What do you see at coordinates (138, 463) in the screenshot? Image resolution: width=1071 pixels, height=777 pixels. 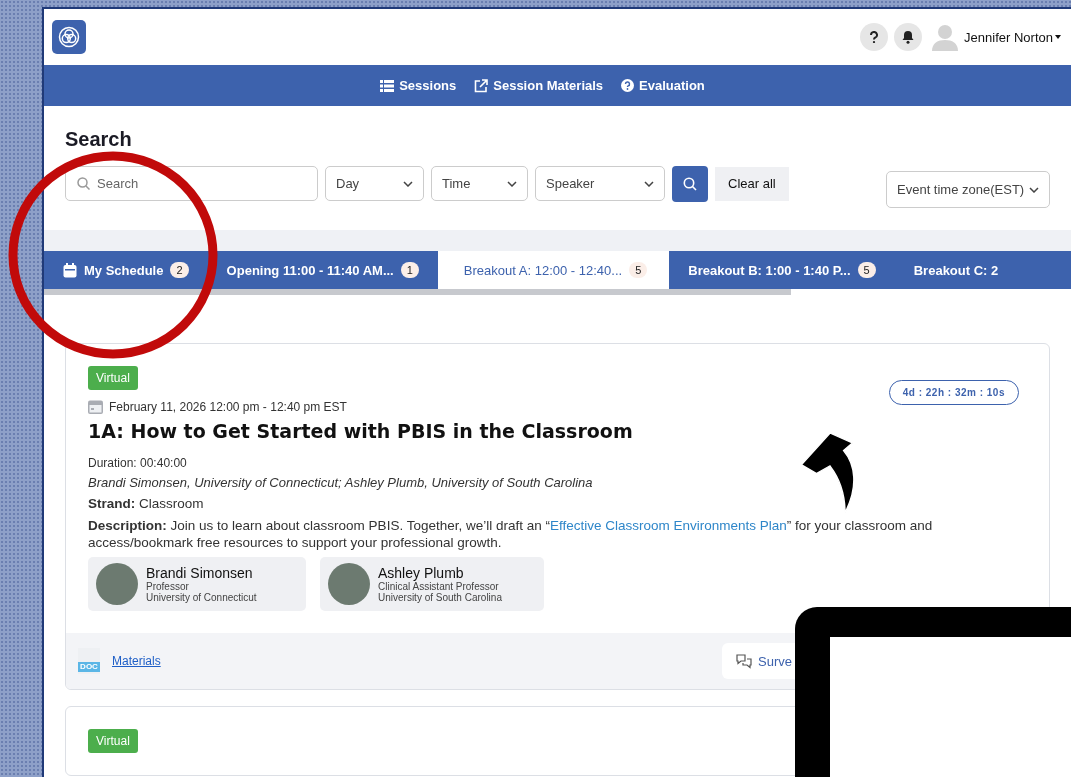 I see `session-duration: Duration: 00:40:00` at bounding box center [138, 463].